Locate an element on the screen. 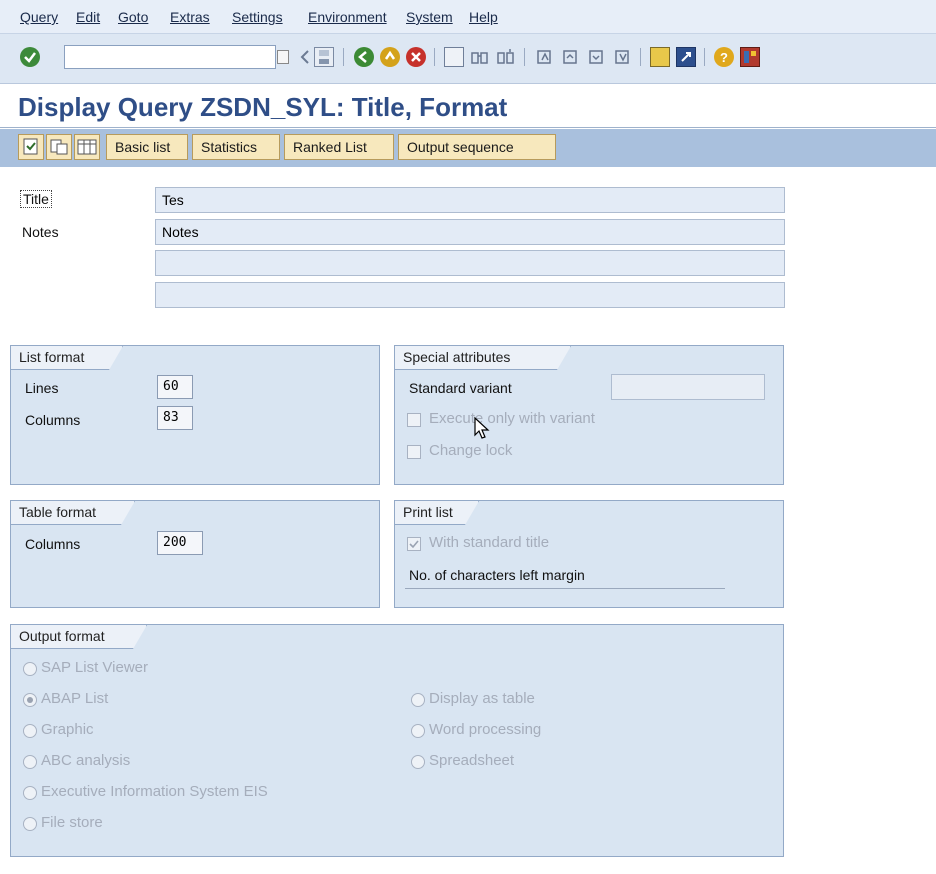 This screenshot has height=874, width=936. mouse-cursor-icon is located at coordinates (482, 427).